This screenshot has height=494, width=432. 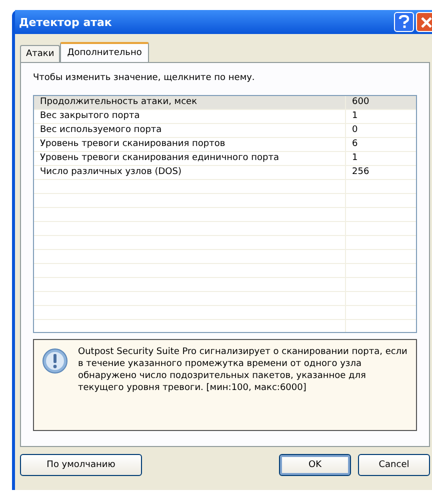 What do you see at coordinates (394, 465) in the screenshot?
I see `cancel-button: Cancel` at bounding box center [394, 465].